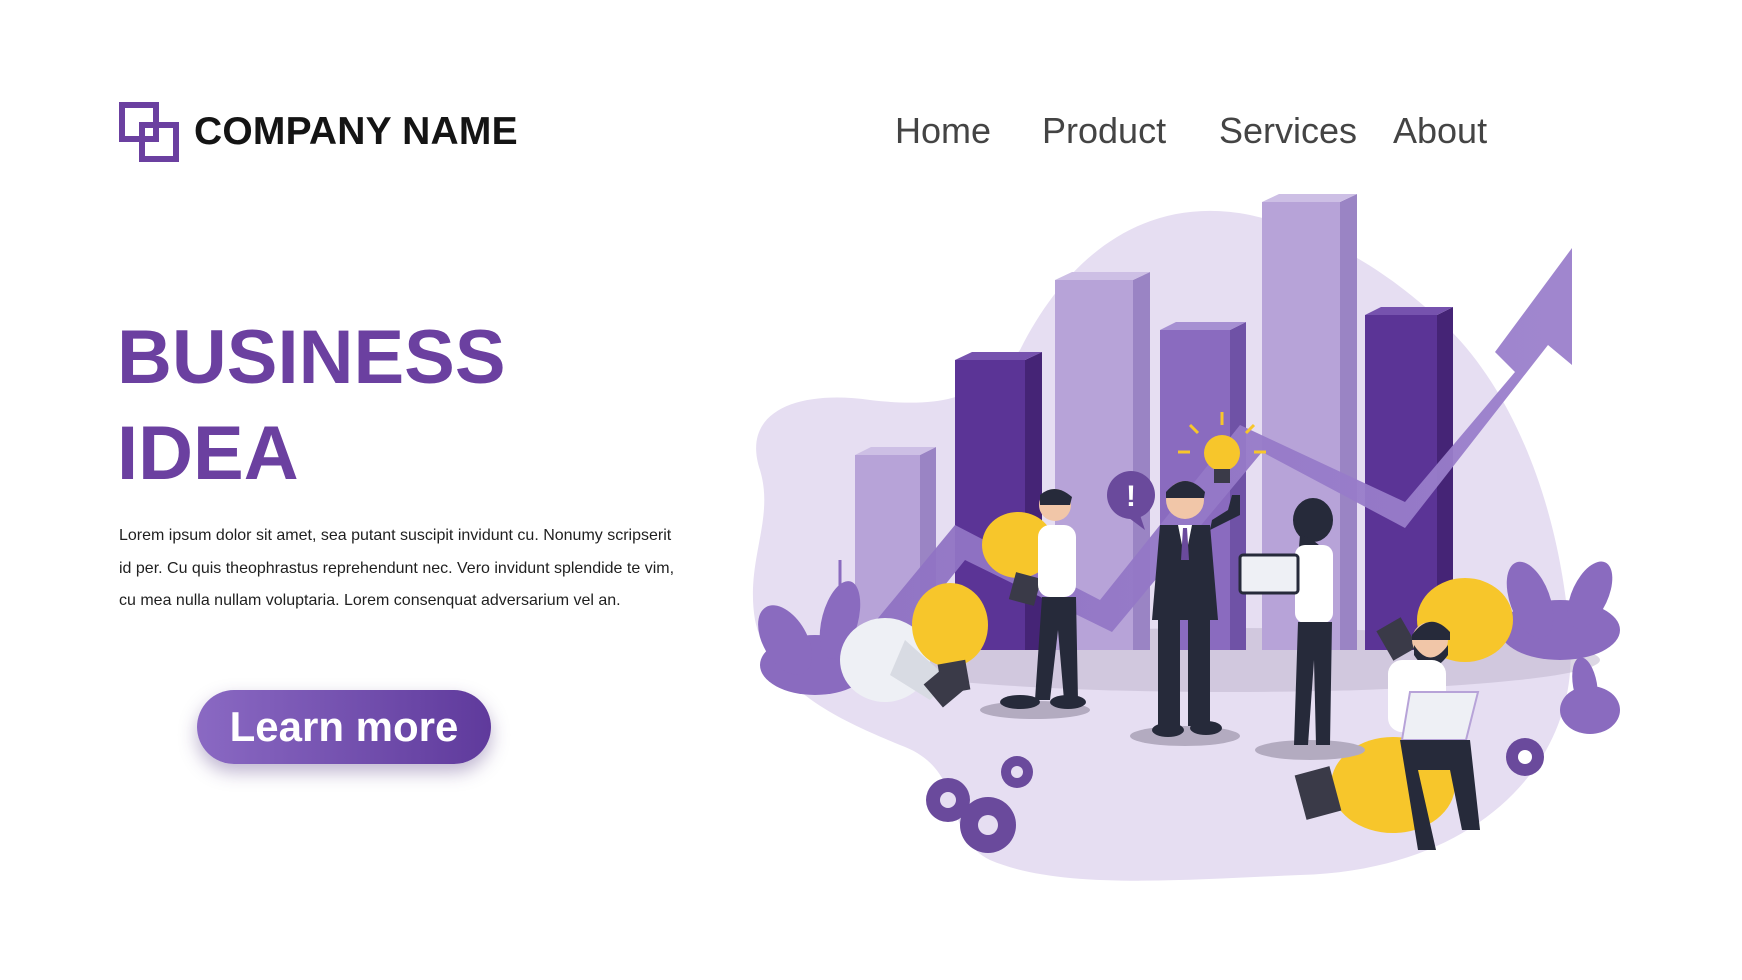 The width and height of the screenshot is (1742, 980). Describe the element at coordinates (943, 131) in the screenshot. I see `nav-home: Home` at that location.